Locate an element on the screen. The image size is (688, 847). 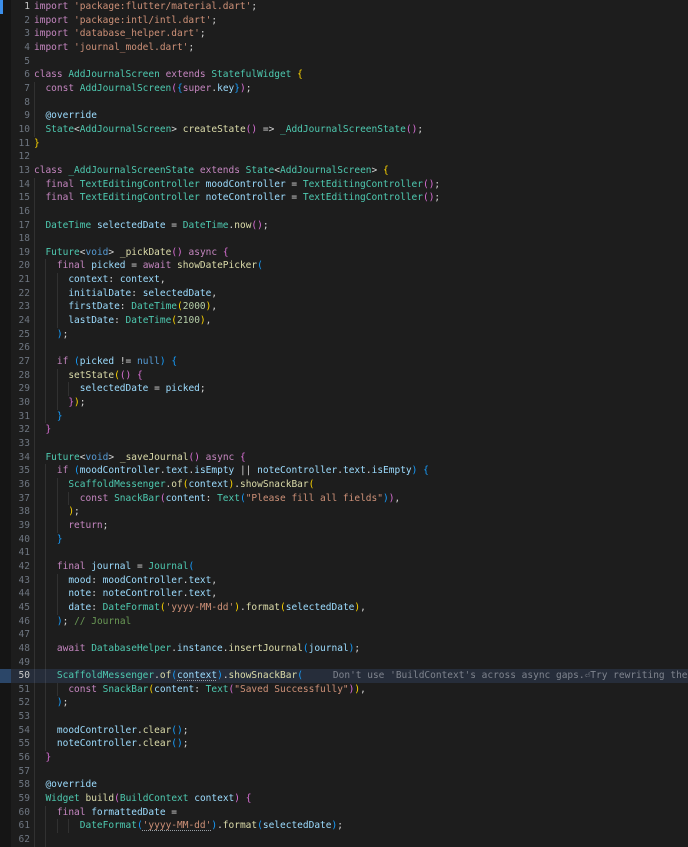
line-number: 27 is located at coordinates (20, 362).